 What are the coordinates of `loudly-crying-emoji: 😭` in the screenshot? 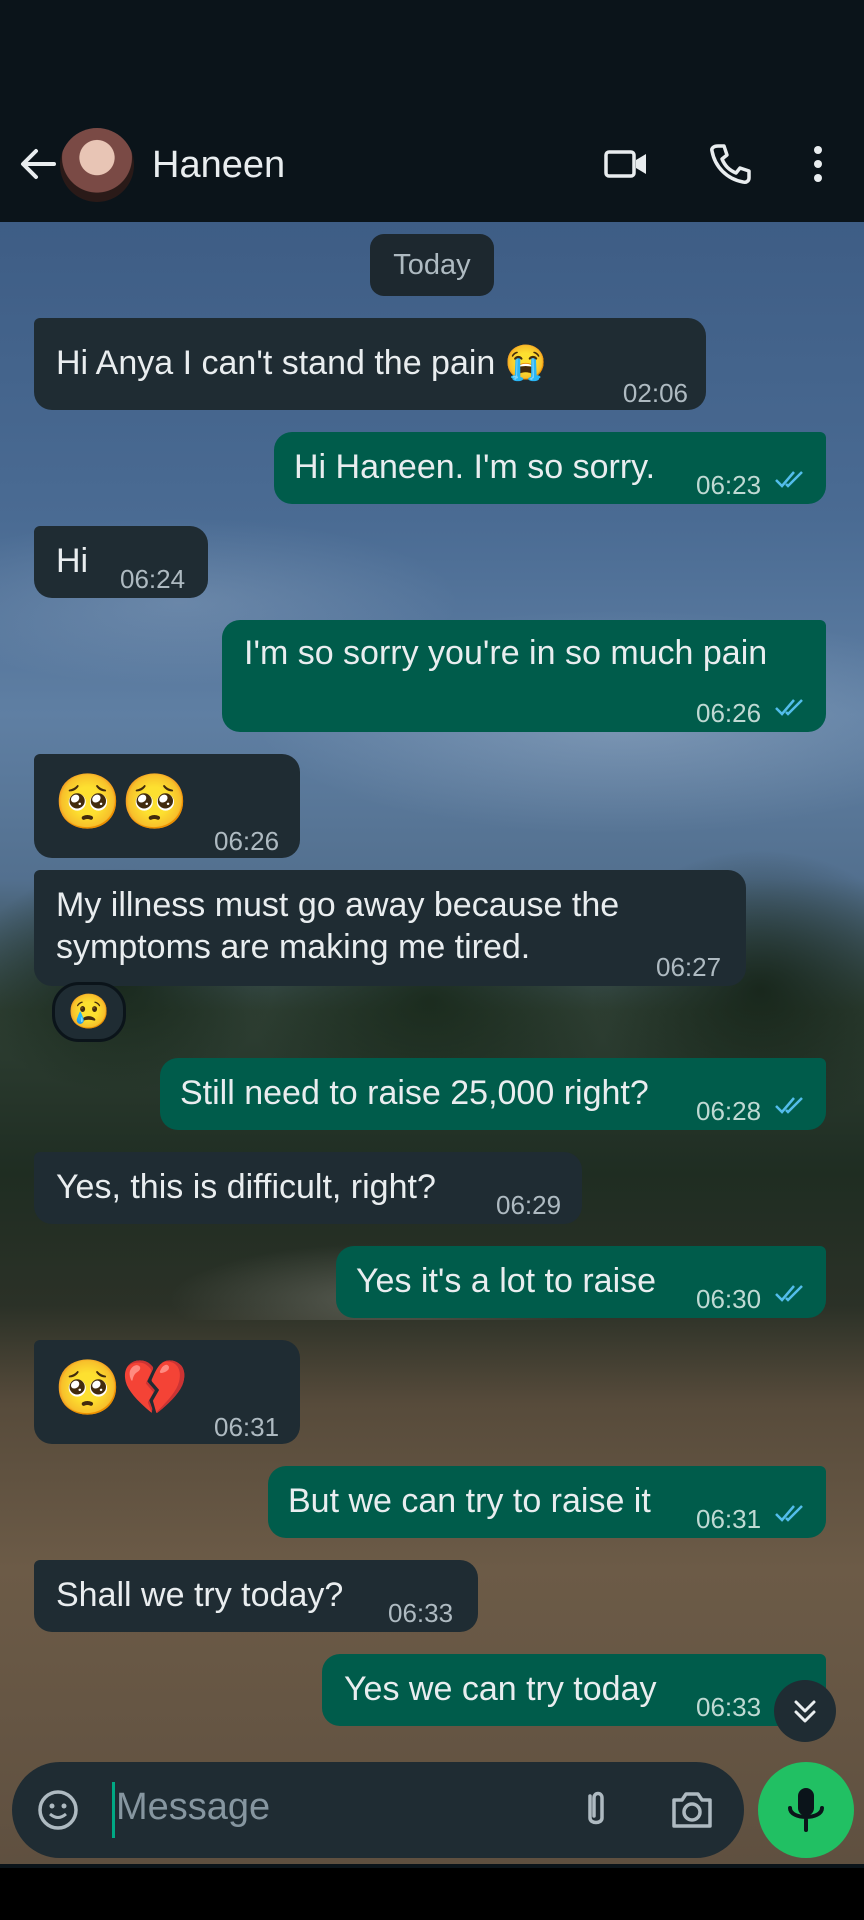 It's located at (526, 363).